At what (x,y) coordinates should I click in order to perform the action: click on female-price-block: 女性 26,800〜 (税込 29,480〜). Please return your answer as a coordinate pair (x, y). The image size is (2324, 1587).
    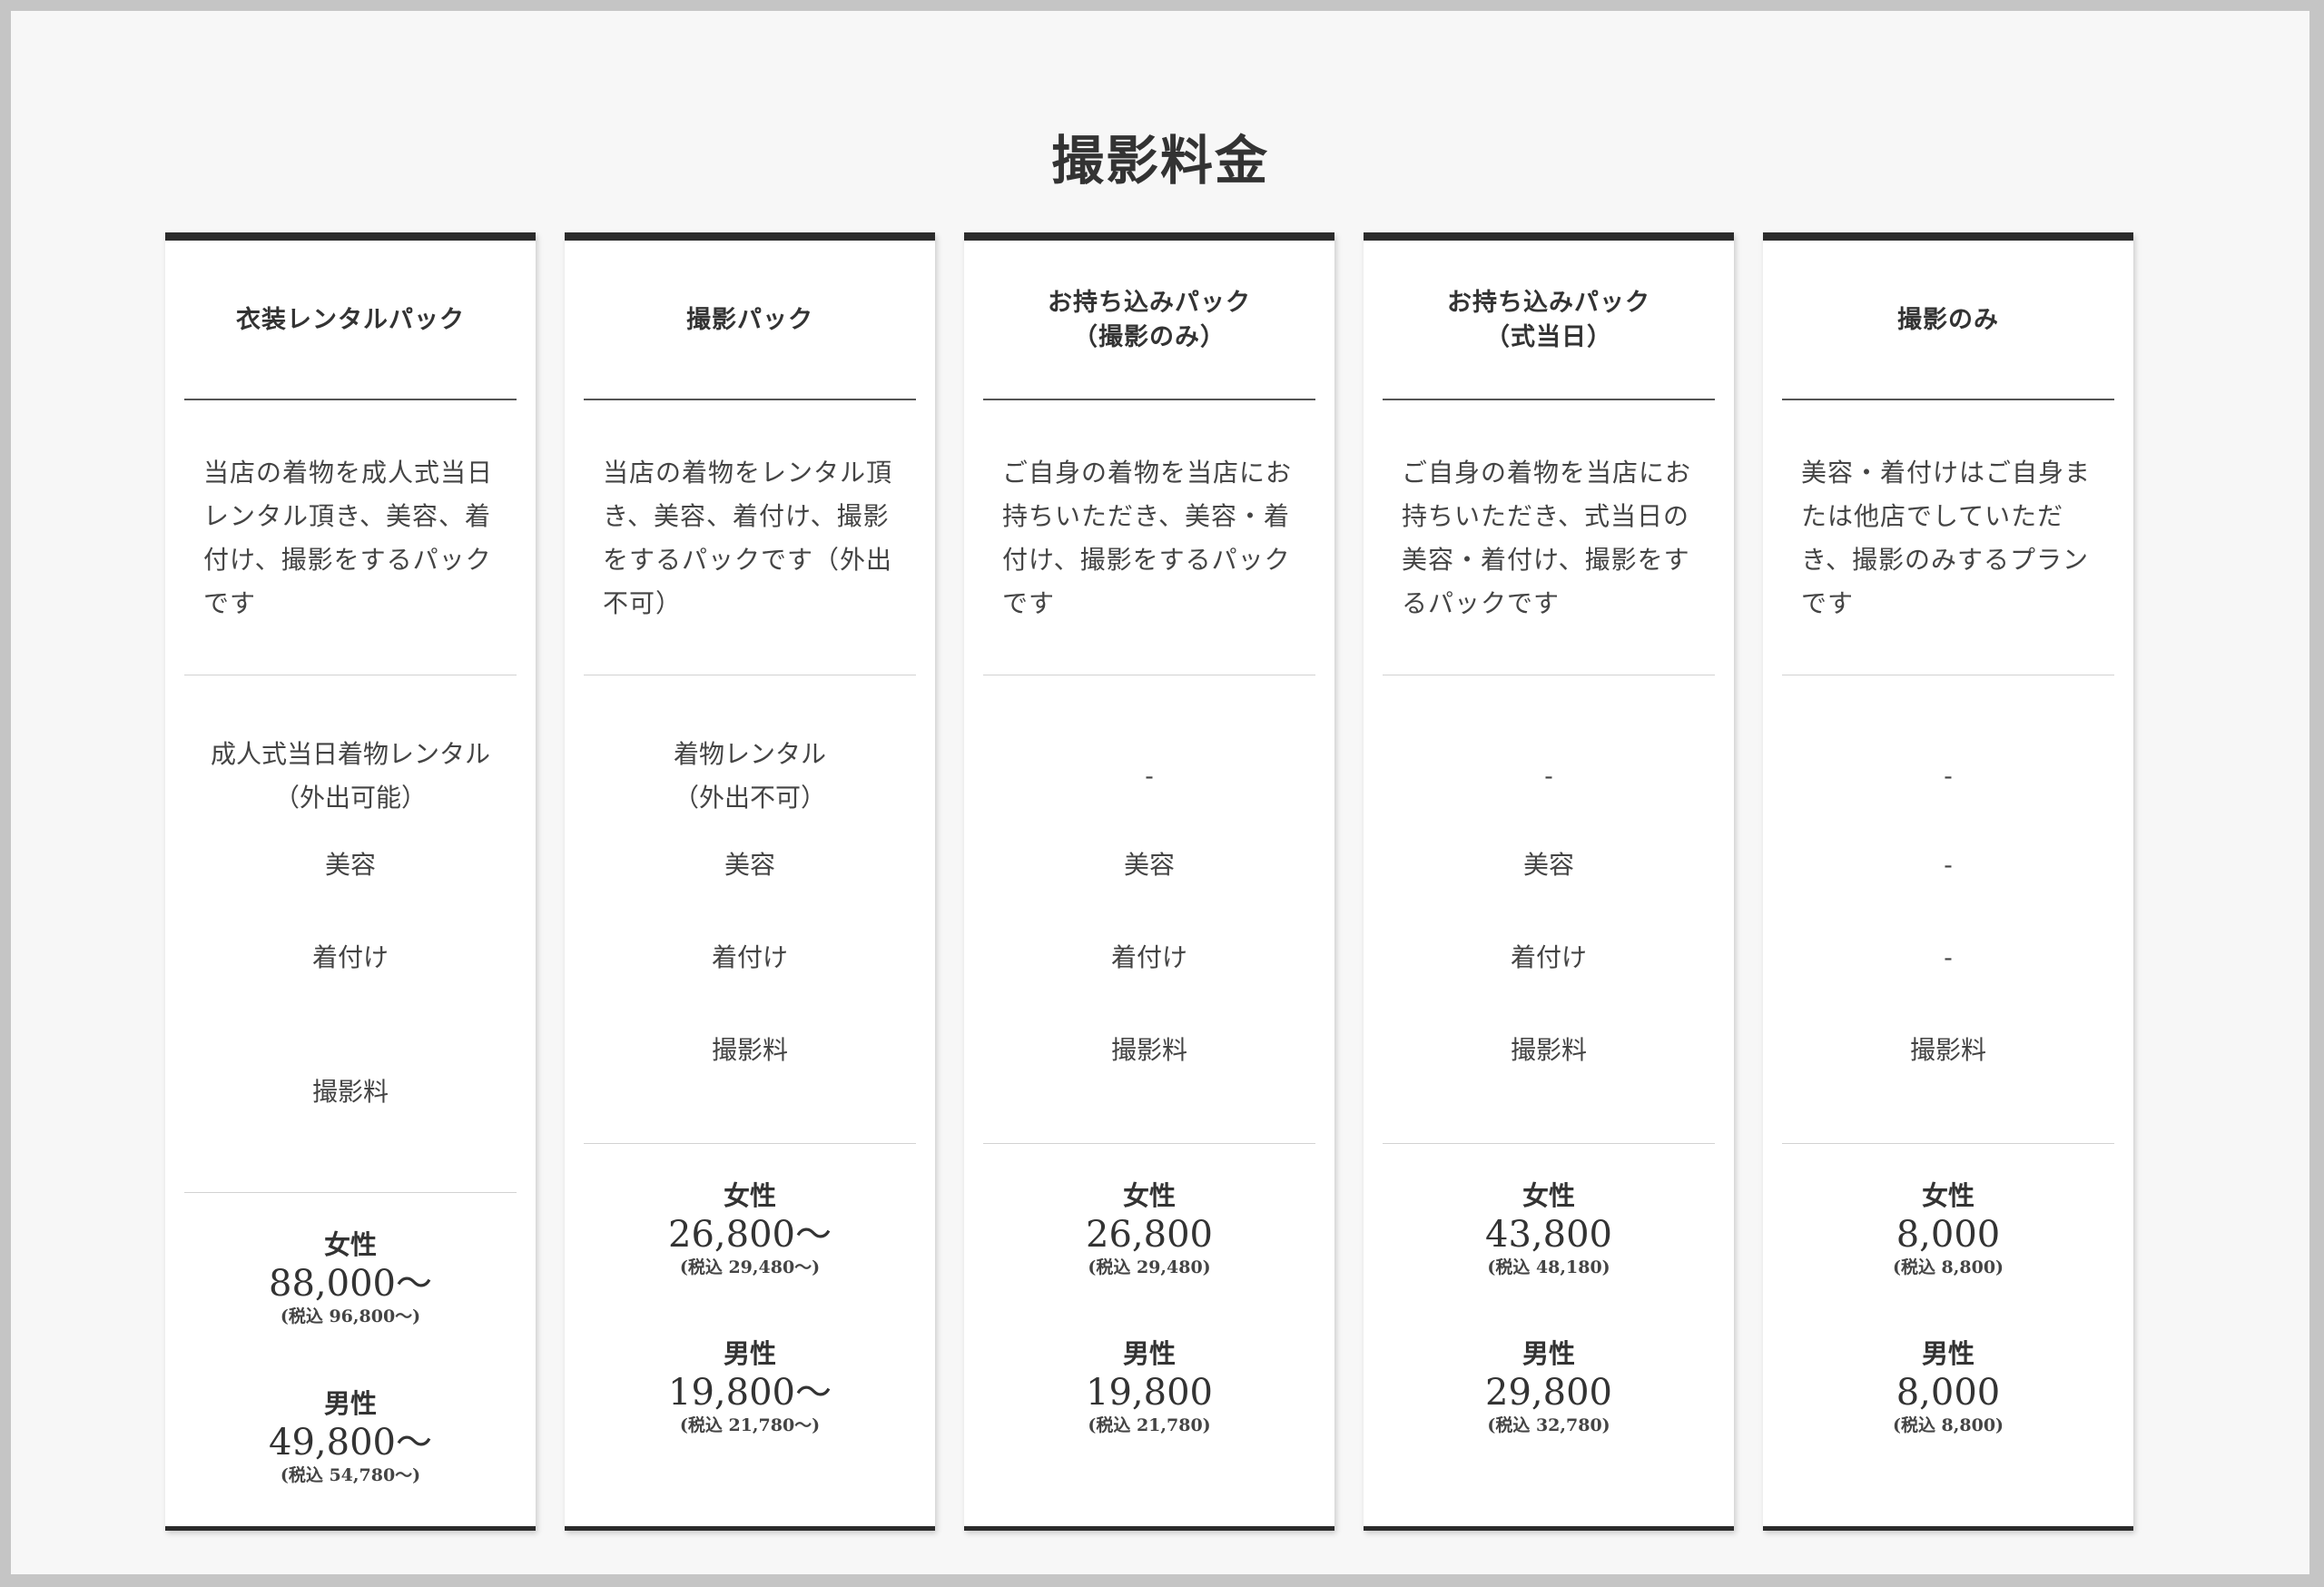
    Looking at the image, I should click on (750, 1228).